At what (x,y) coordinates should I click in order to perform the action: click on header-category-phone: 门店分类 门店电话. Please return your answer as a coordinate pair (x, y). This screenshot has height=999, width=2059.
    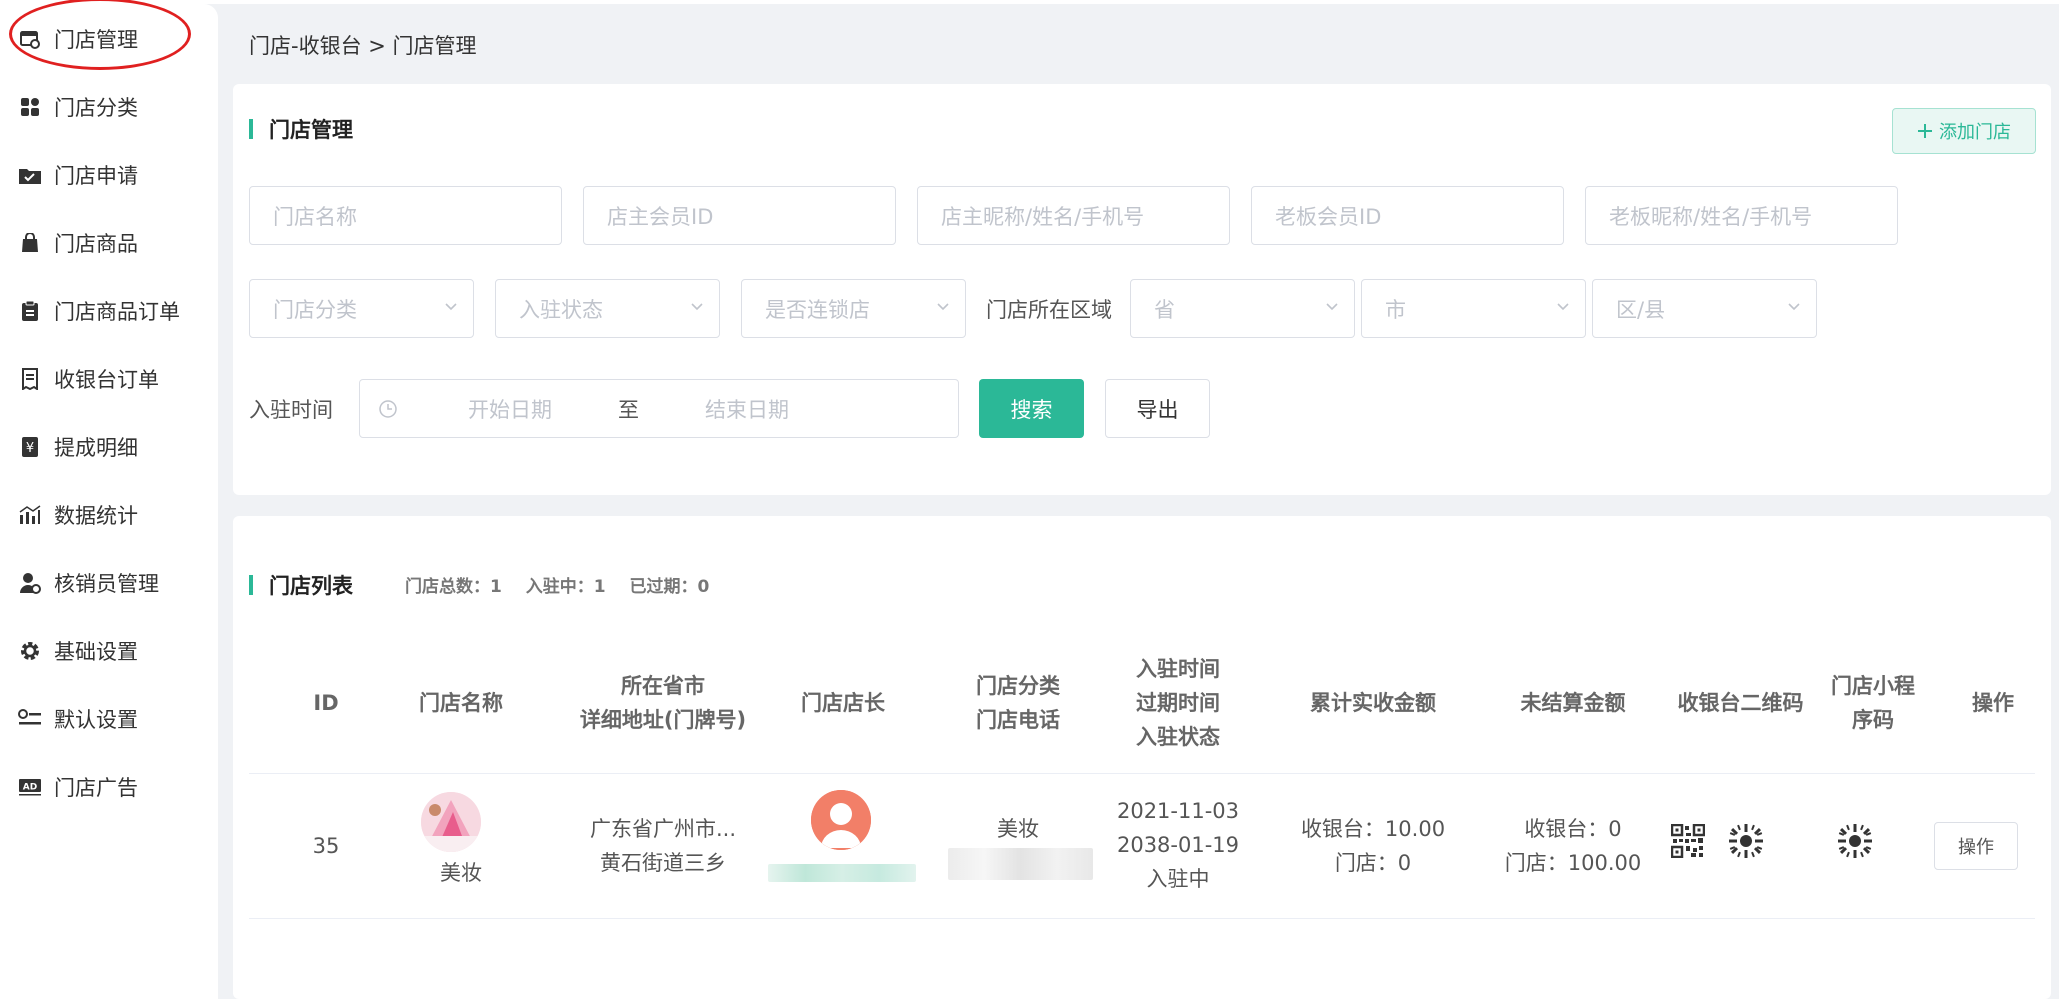
    Looking at the image, I should click on (1018, 703).